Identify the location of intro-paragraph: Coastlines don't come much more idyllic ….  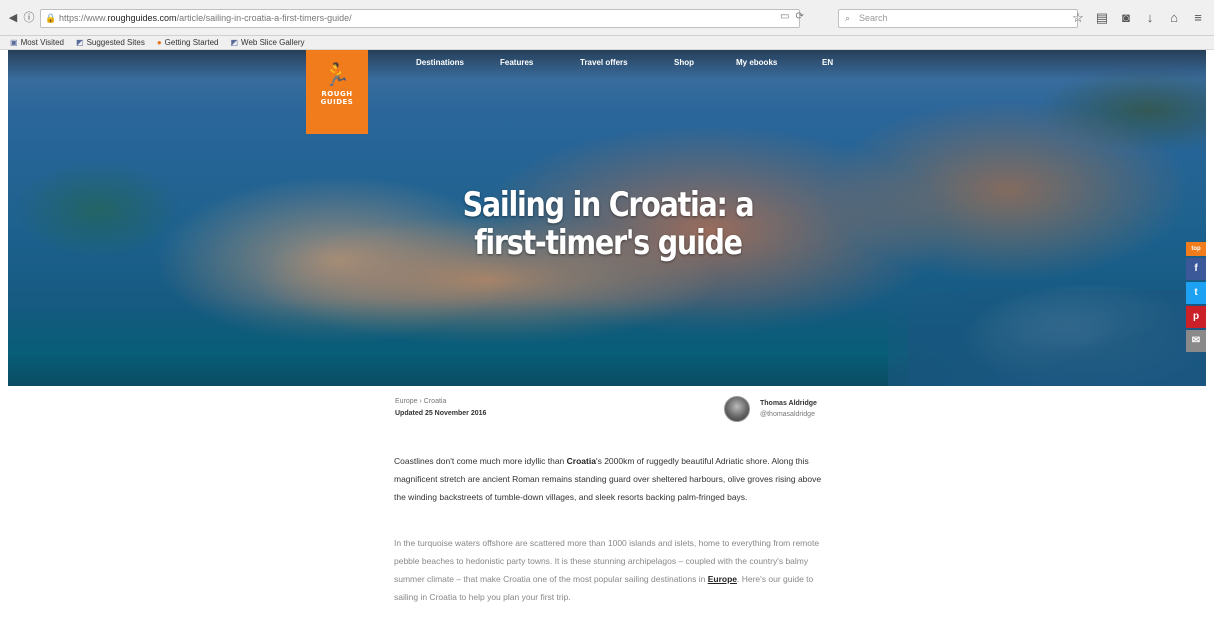
(608, 479).